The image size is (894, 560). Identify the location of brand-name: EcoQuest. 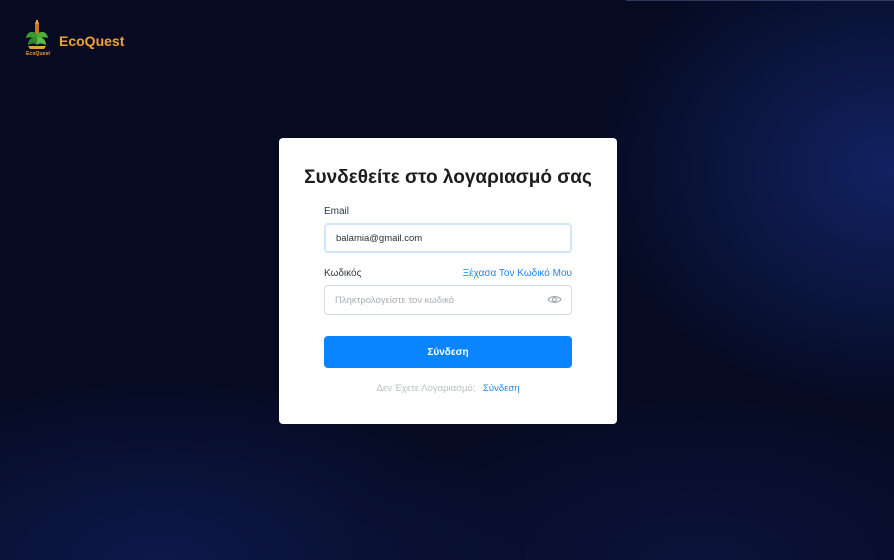
(92, 41).